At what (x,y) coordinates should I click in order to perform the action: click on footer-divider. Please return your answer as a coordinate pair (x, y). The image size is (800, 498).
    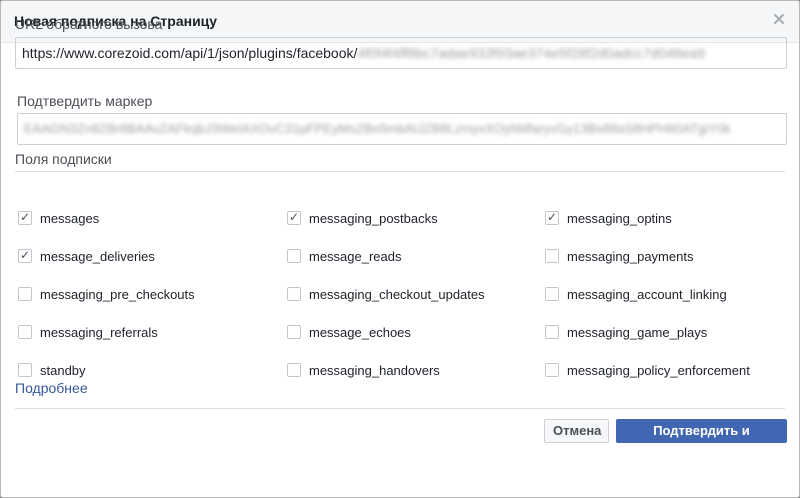
    Looking at the image, I should click on (400, 408).